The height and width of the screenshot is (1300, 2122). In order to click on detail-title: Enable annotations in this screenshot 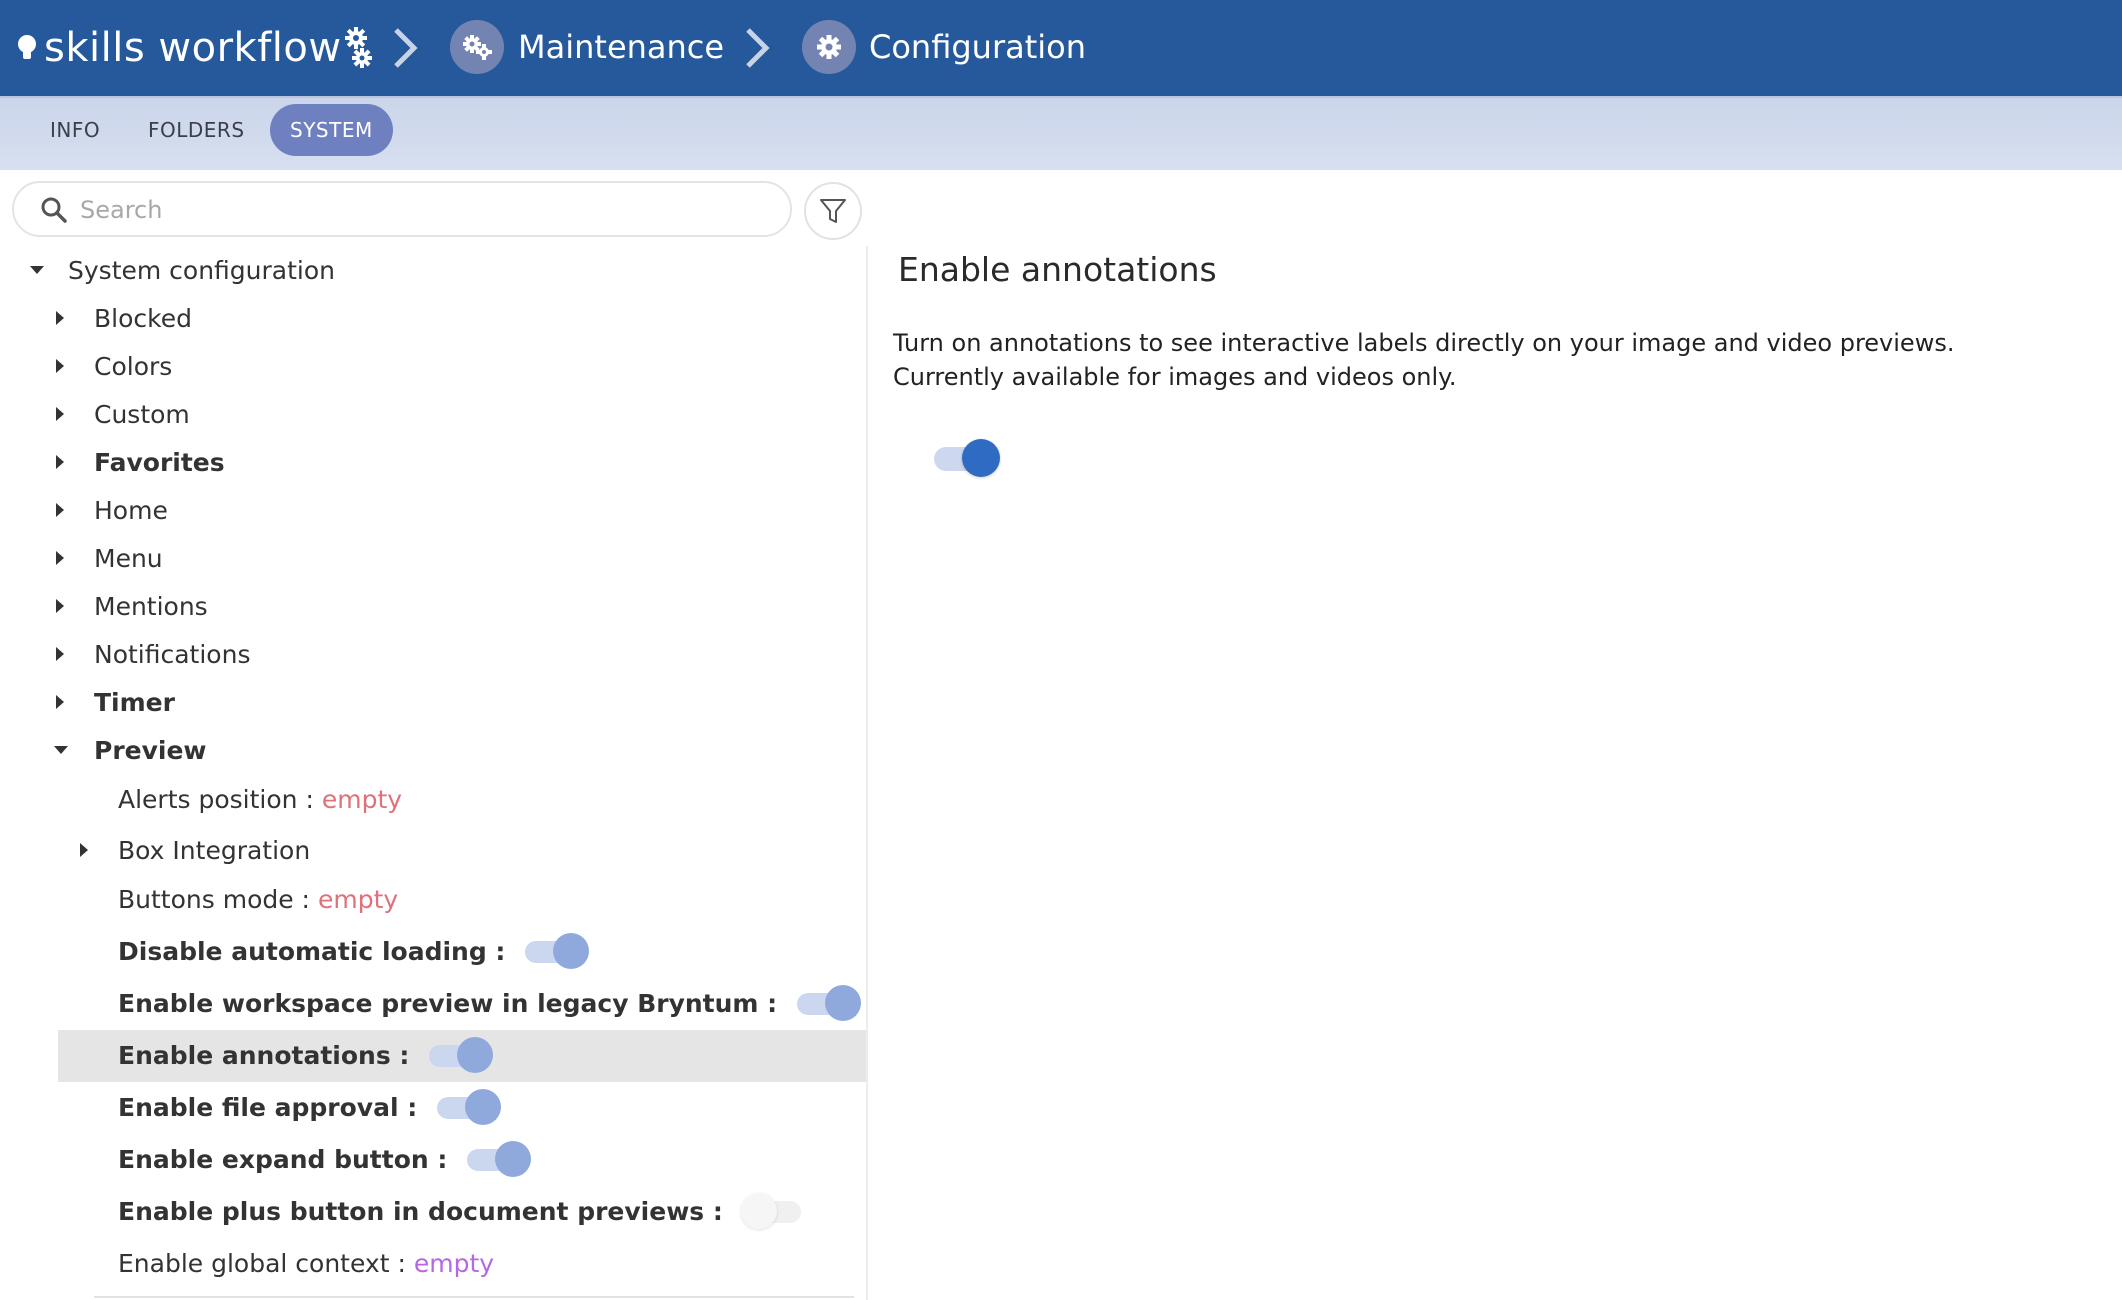, I will do `click(1057, 269)`.